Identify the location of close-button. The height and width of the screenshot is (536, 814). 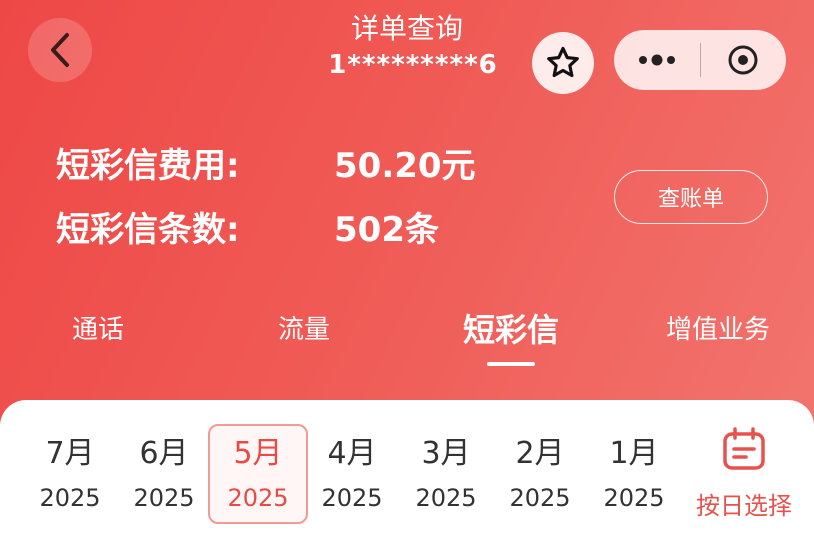
(744, 60).